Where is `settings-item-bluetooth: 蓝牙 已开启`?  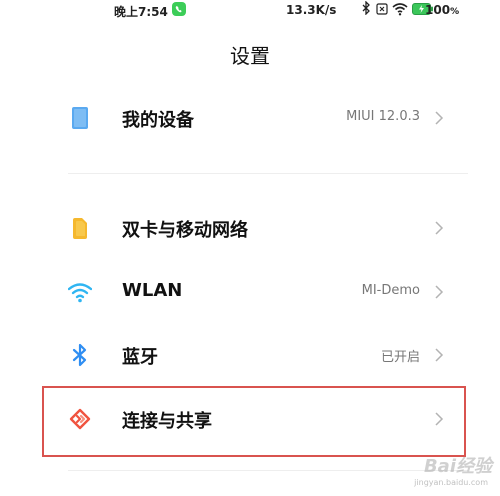
settings-item-bluetooth: 蓝牙 已开启 is located at coordinates (250, 356).